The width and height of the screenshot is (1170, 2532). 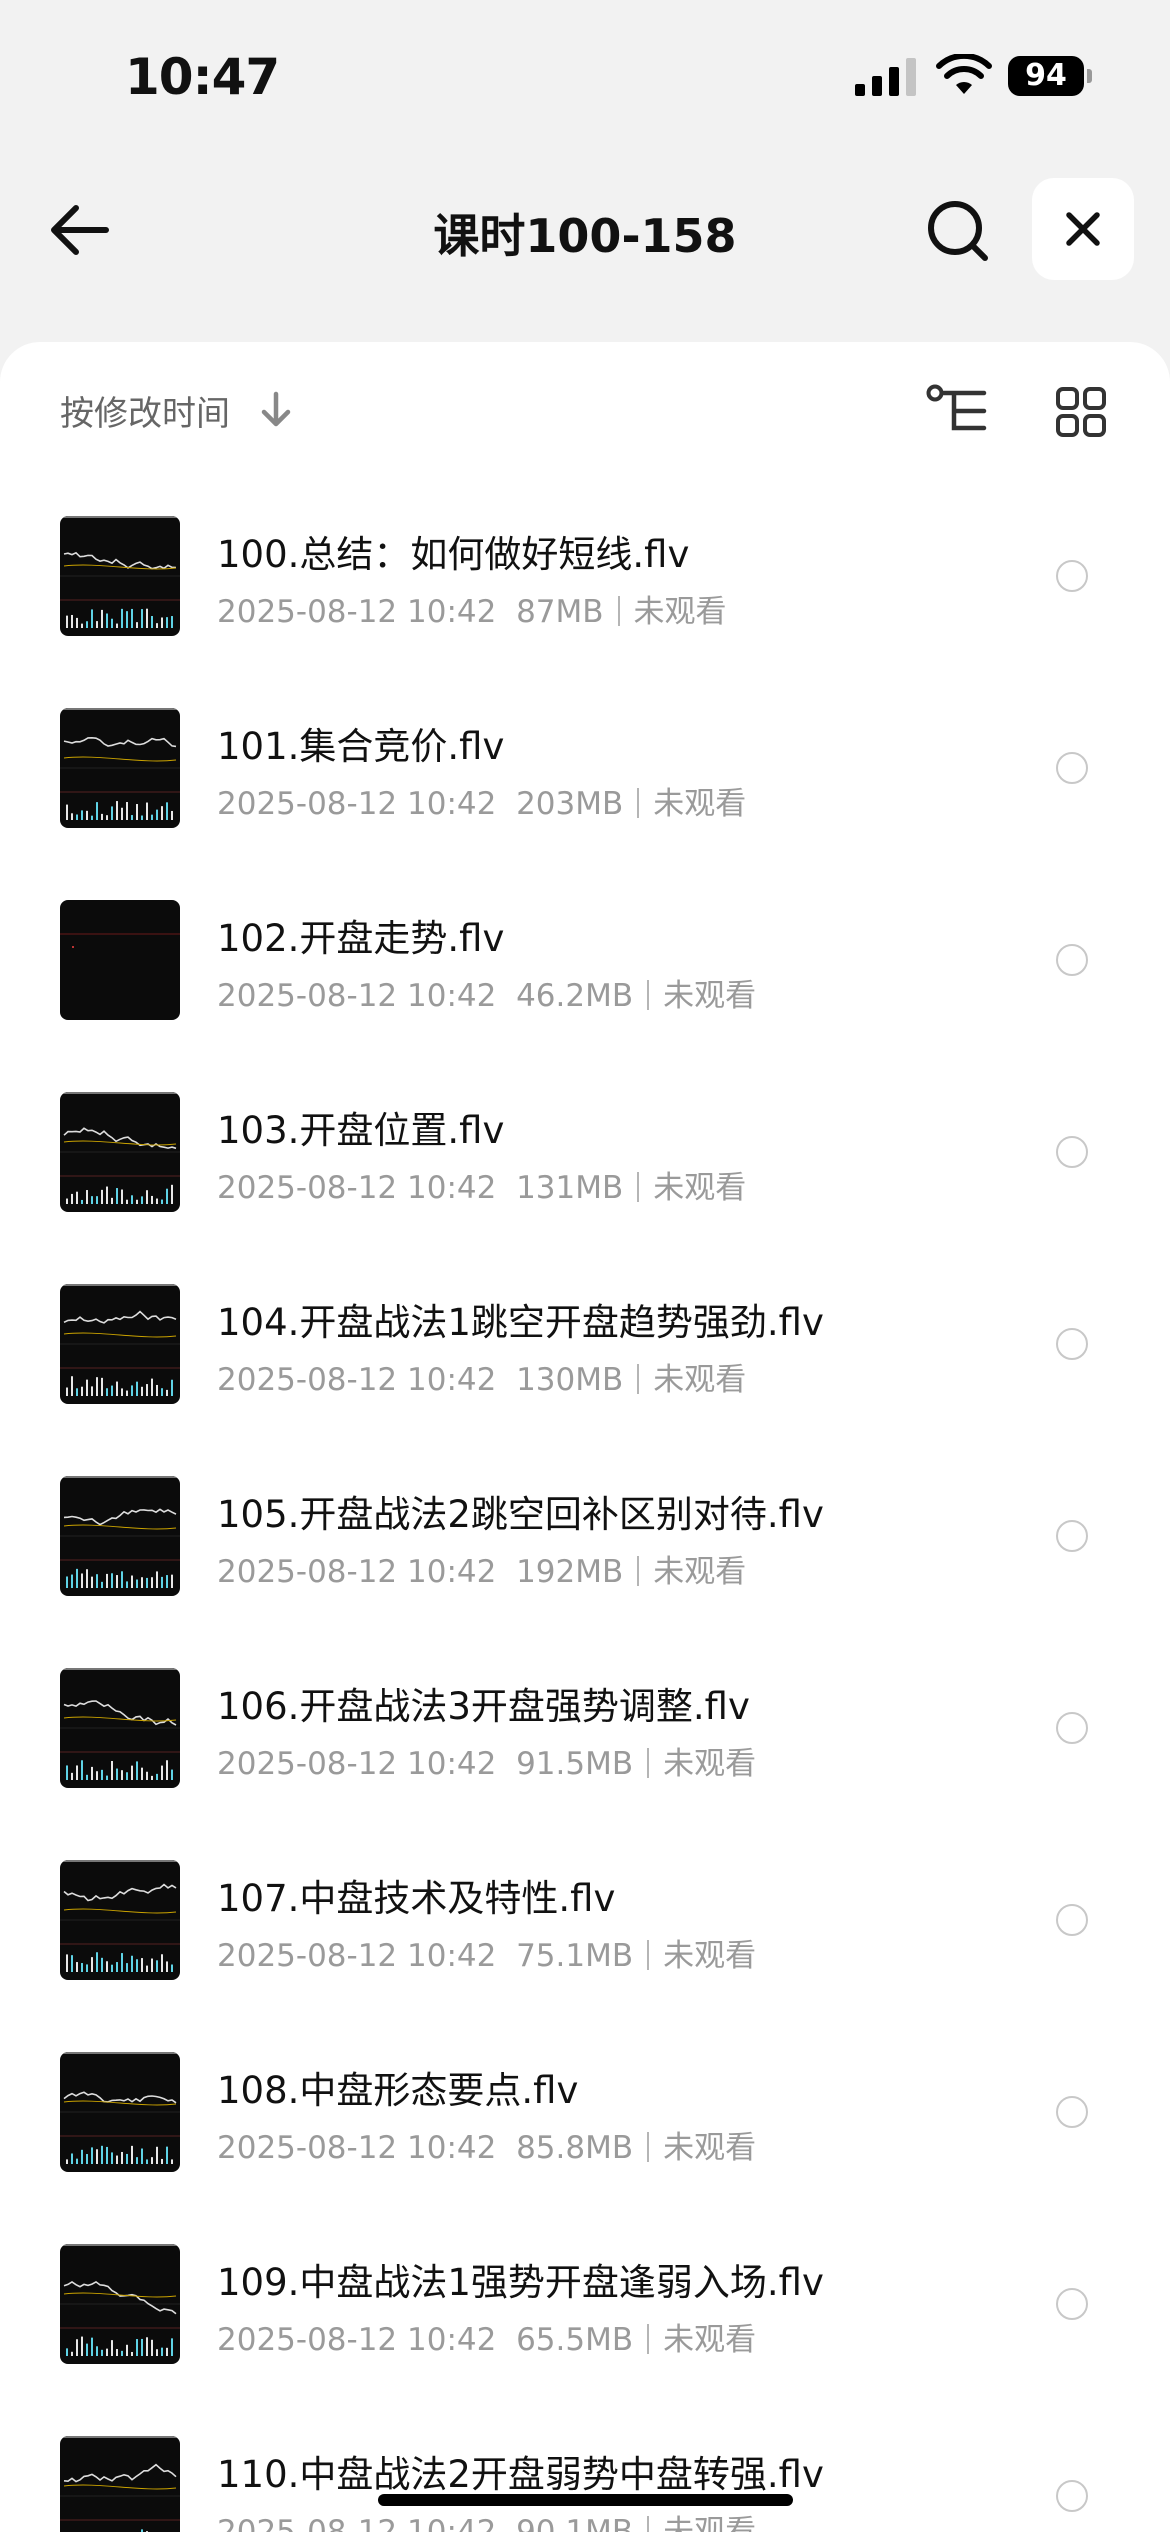 I want to click on home-indicator, so click(x=585, y=2500).